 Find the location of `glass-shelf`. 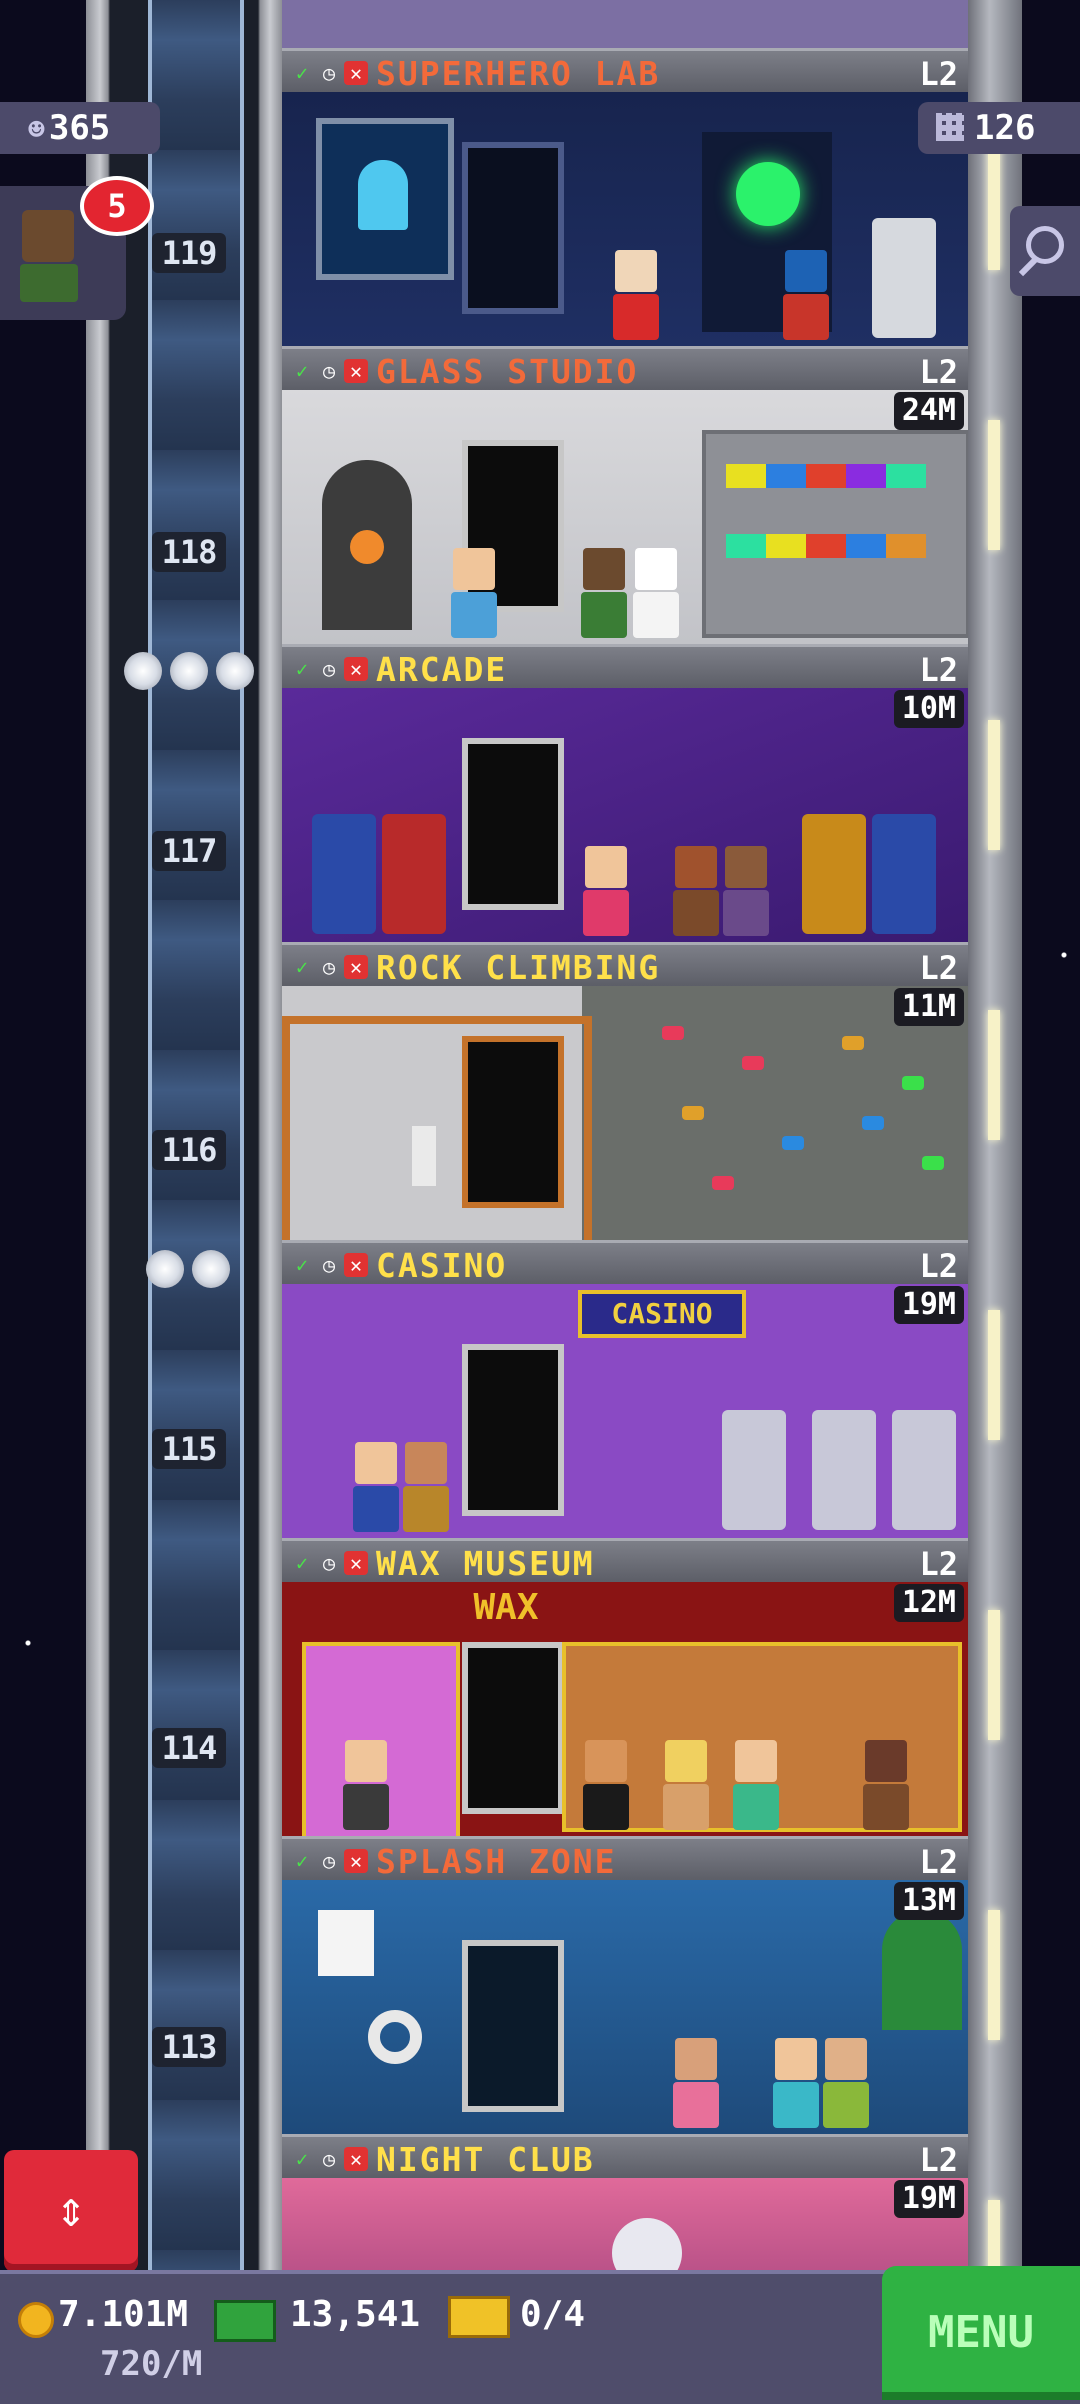

glass-shelf is located at coordinates (835, 534).